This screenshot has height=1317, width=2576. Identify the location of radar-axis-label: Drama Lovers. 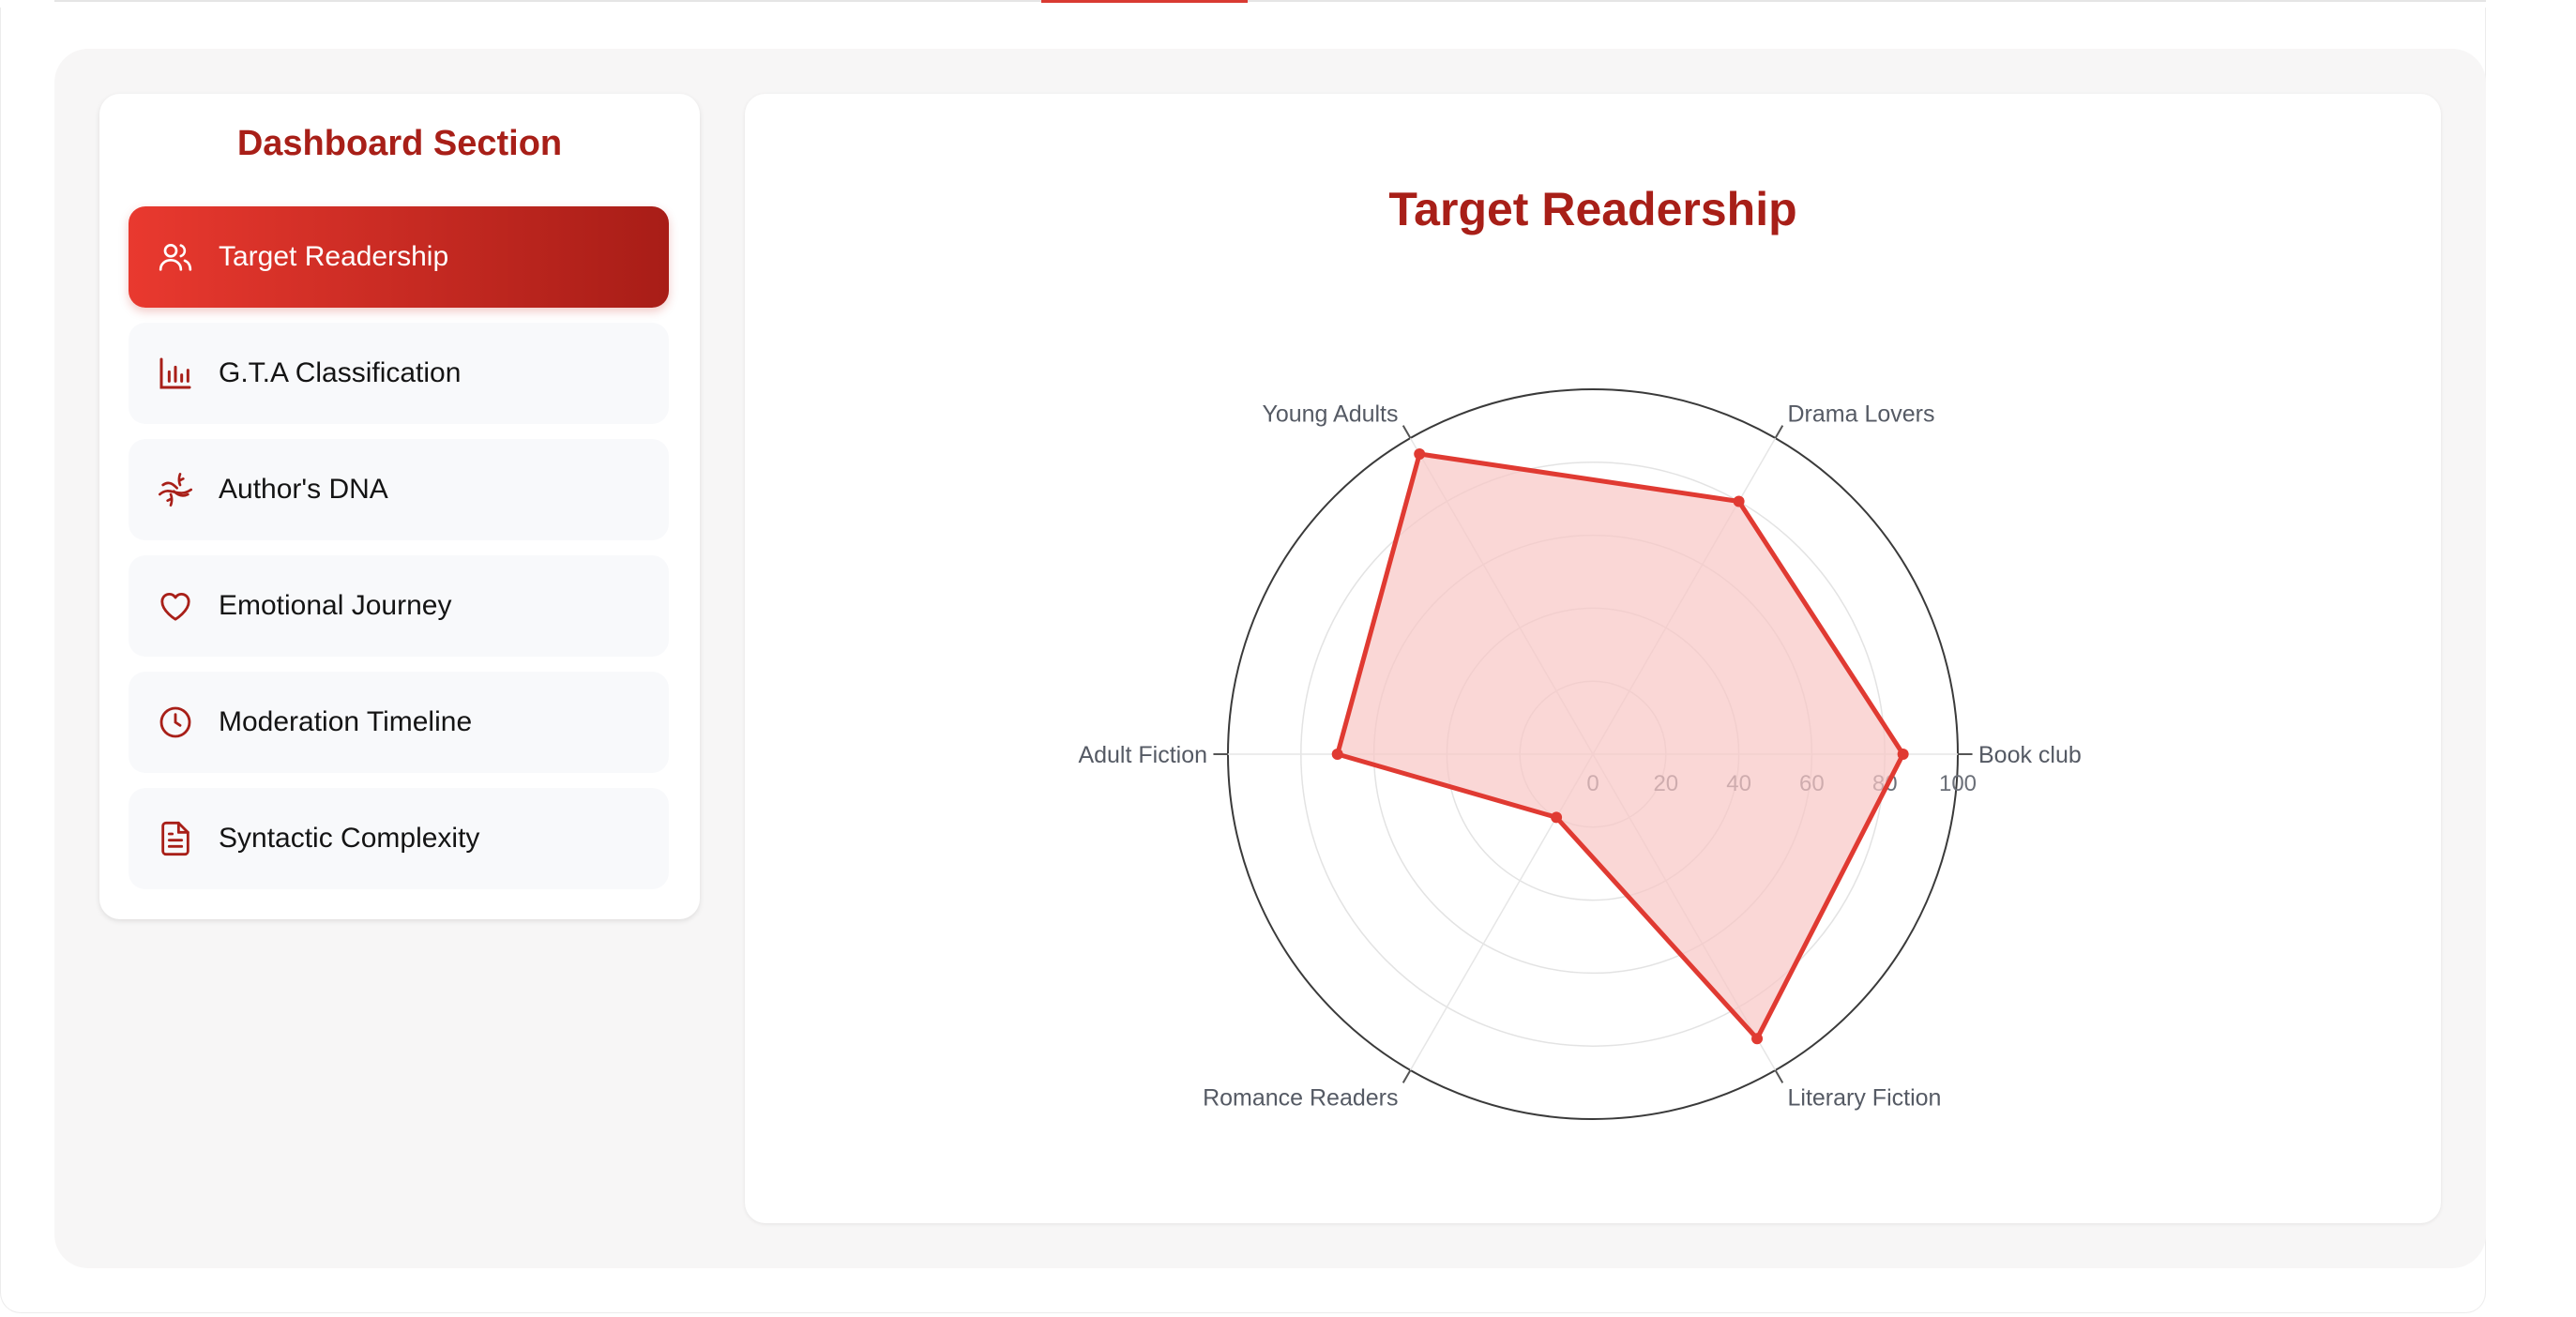
(1861, 415).